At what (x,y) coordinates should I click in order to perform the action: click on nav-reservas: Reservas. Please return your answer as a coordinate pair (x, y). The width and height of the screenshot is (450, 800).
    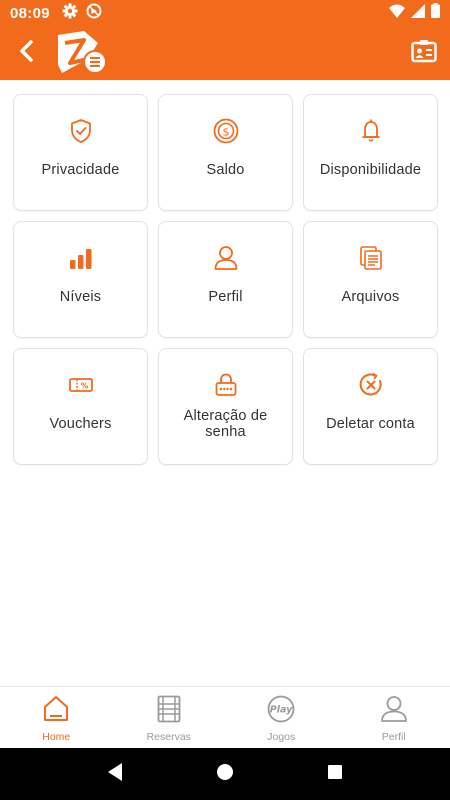
    Looking at the image, I should click on (169, 717).